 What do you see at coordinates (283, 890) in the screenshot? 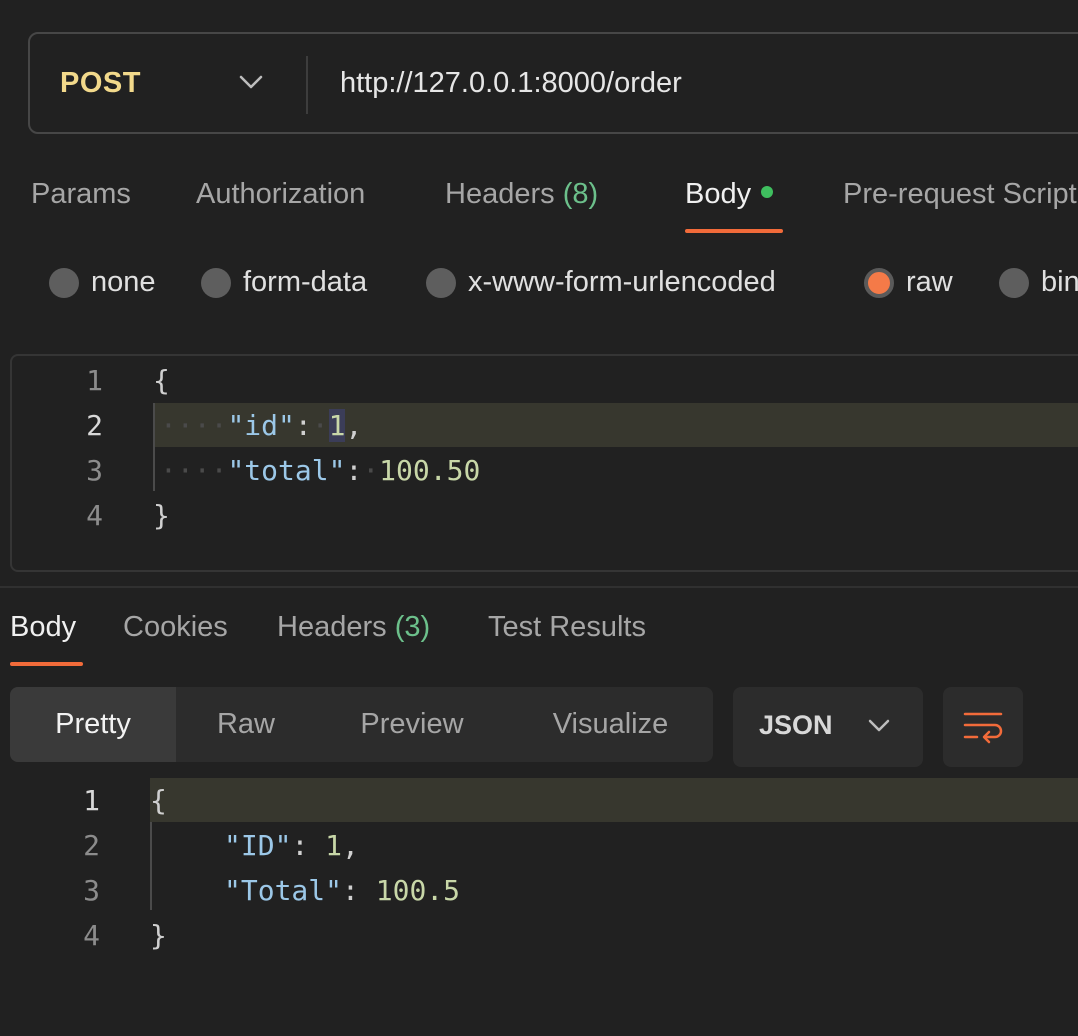
I see `json-key: "Total"` at bounding box center [283, 890].